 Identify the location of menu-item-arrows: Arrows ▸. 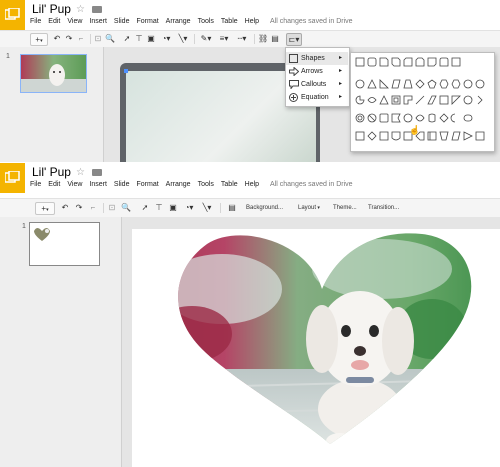
(317, 71).